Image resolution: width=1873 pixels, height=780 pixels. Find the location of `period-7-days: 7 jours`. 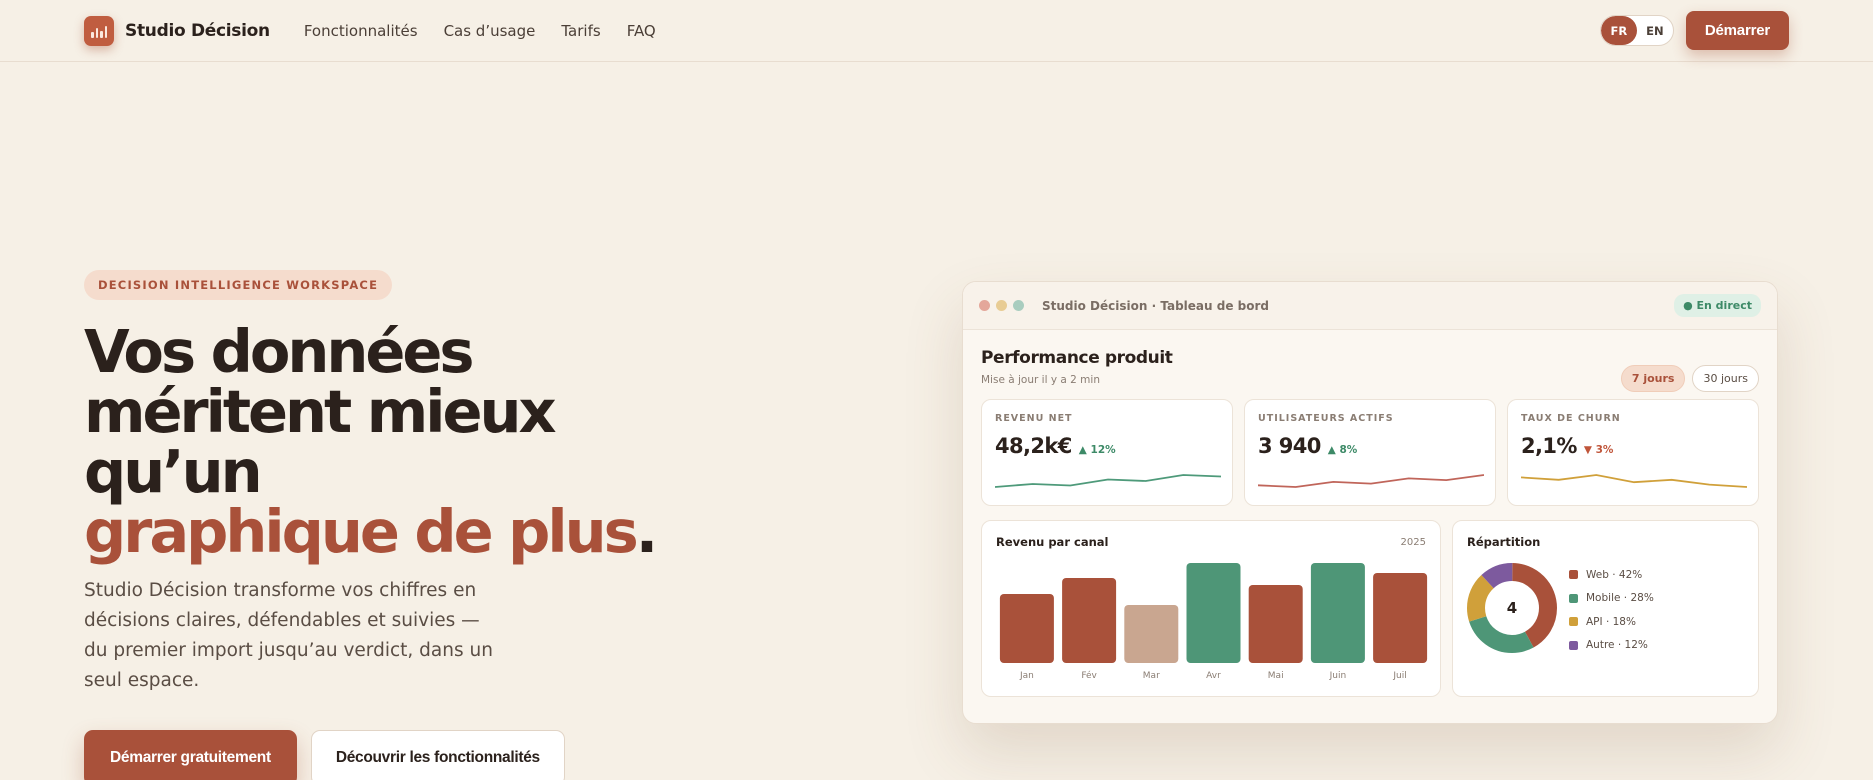

period-7-days: 7 jours is located at coordinates (1653, 378).